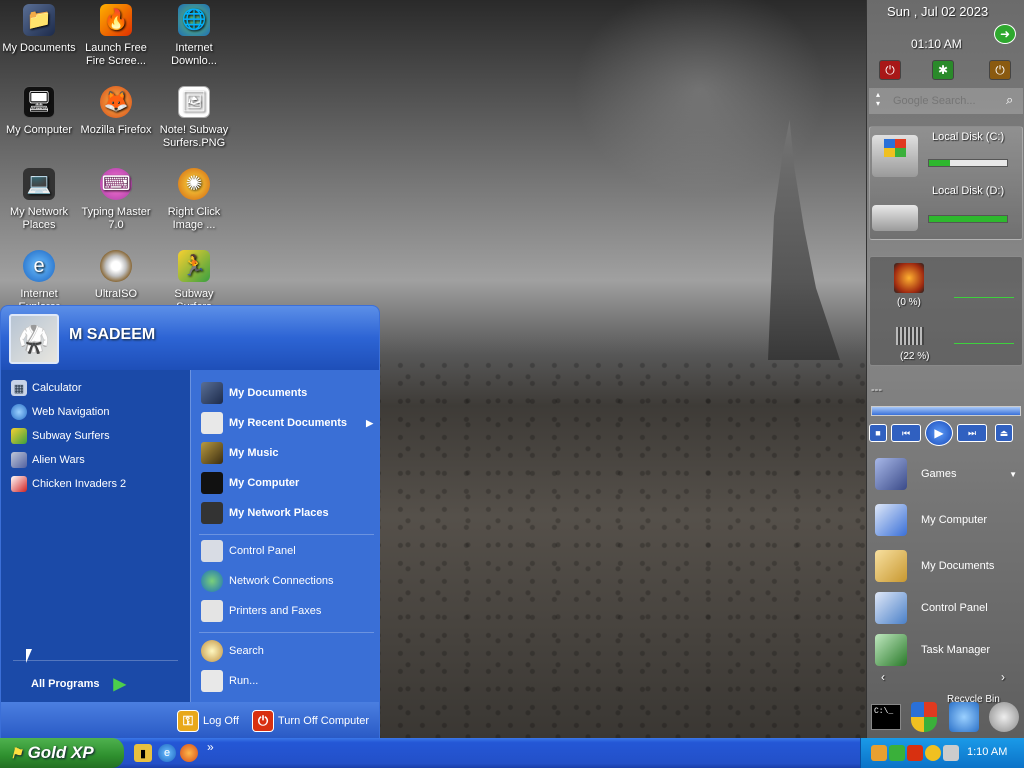 The height and width of the screenshot is (768, 1024). I want to click on desktop-icon-typing-master: ⌨ Typing Master 7.0, so click(116, 200).